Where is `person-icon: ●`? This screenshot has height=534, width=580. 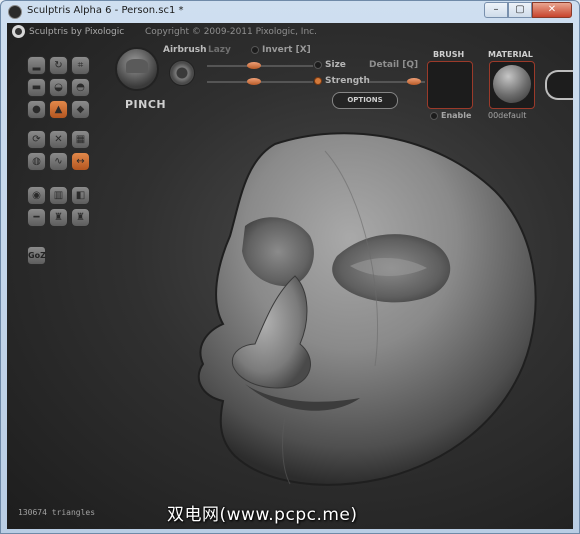 person-icon: ● is located at coordinates (36, 109).